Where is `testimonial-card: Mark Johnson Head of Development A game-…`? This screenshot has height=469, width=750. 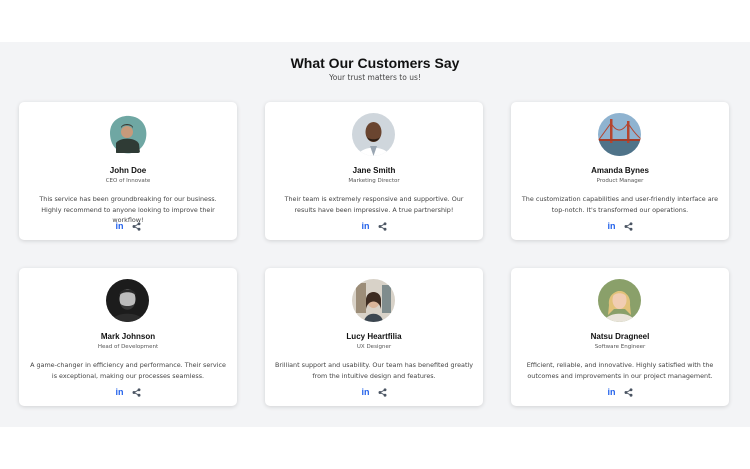
testimonial-card: Mark Johnson Head of Development A game-… is located at coordinates (128, 337).